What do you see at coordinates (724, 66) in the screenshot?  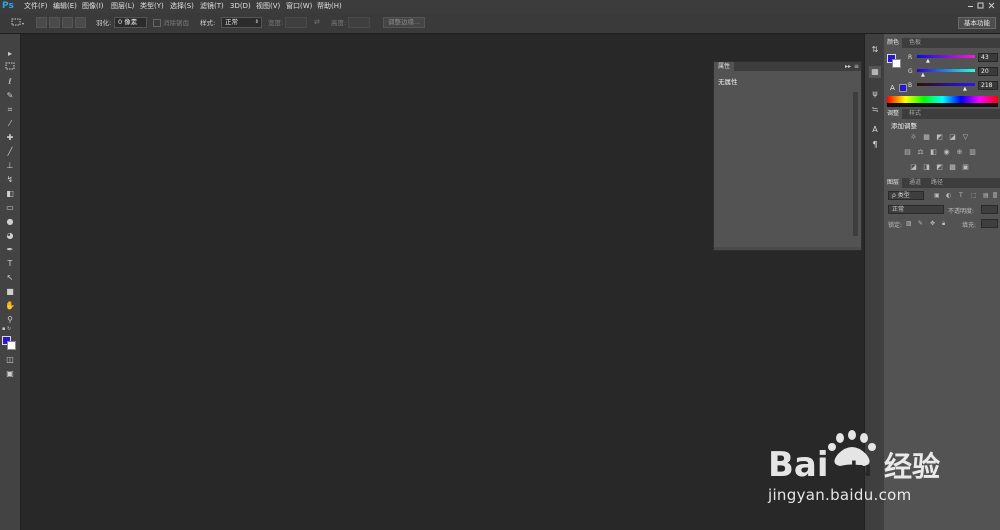 I see `tab-properties: 属性` at bounding box center [724, 66].